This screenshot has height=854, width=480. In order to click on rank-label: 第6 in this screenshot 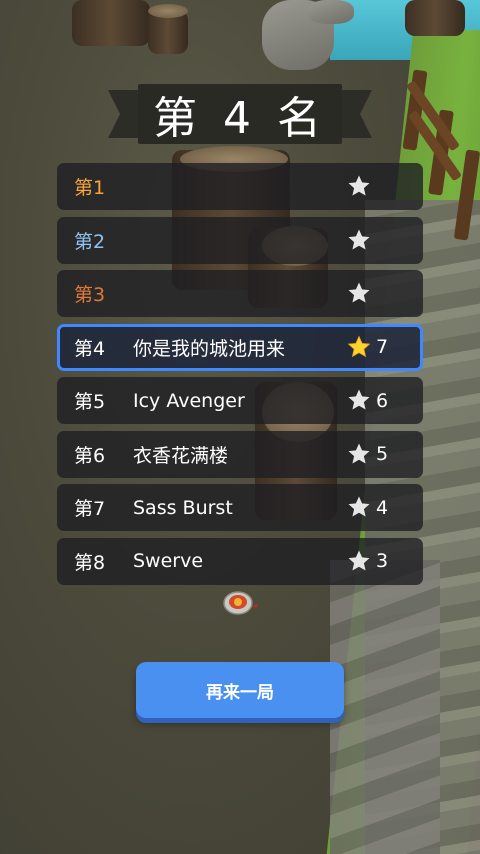, I will do `click(90, 455)`.